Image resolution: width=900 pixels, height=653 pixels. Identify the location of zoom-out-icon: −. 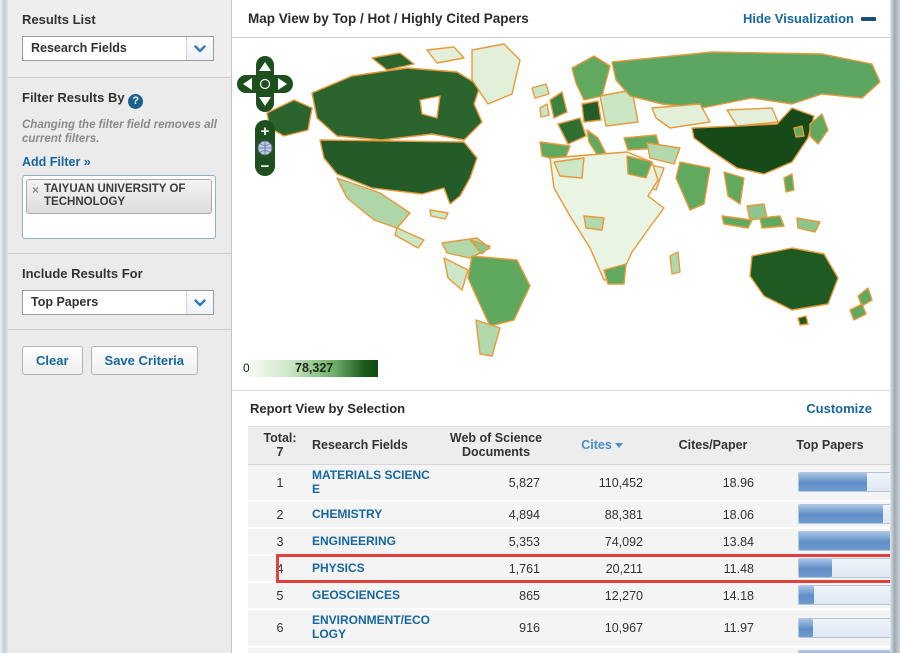
(265, 166).